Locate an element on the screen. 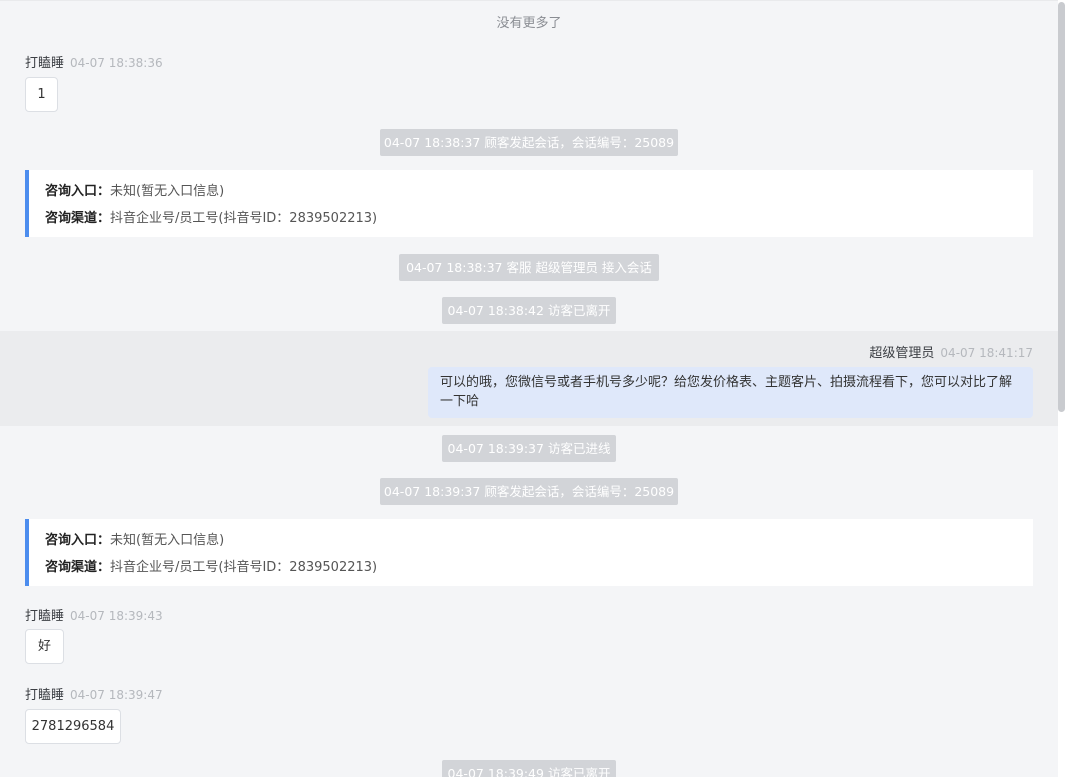 Image resolution: width=1075 pixels, height=777 pixels. system-notice: 04-07 18:39:37 顾客发起会话，会话编号：25089 is located at coordinates (529, 491).